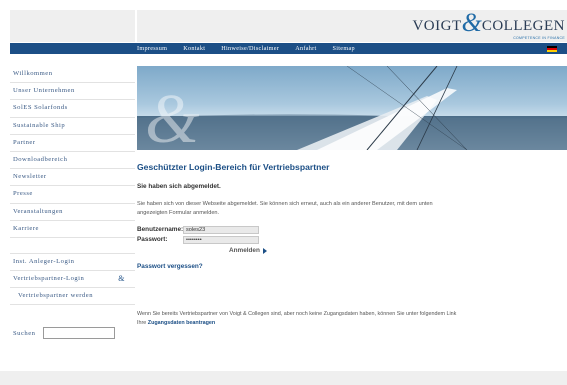  Describe the element at coordinates (297, 266) in the screenshot. I see `forgot-password-link: Passwort vergessen?` at that location.